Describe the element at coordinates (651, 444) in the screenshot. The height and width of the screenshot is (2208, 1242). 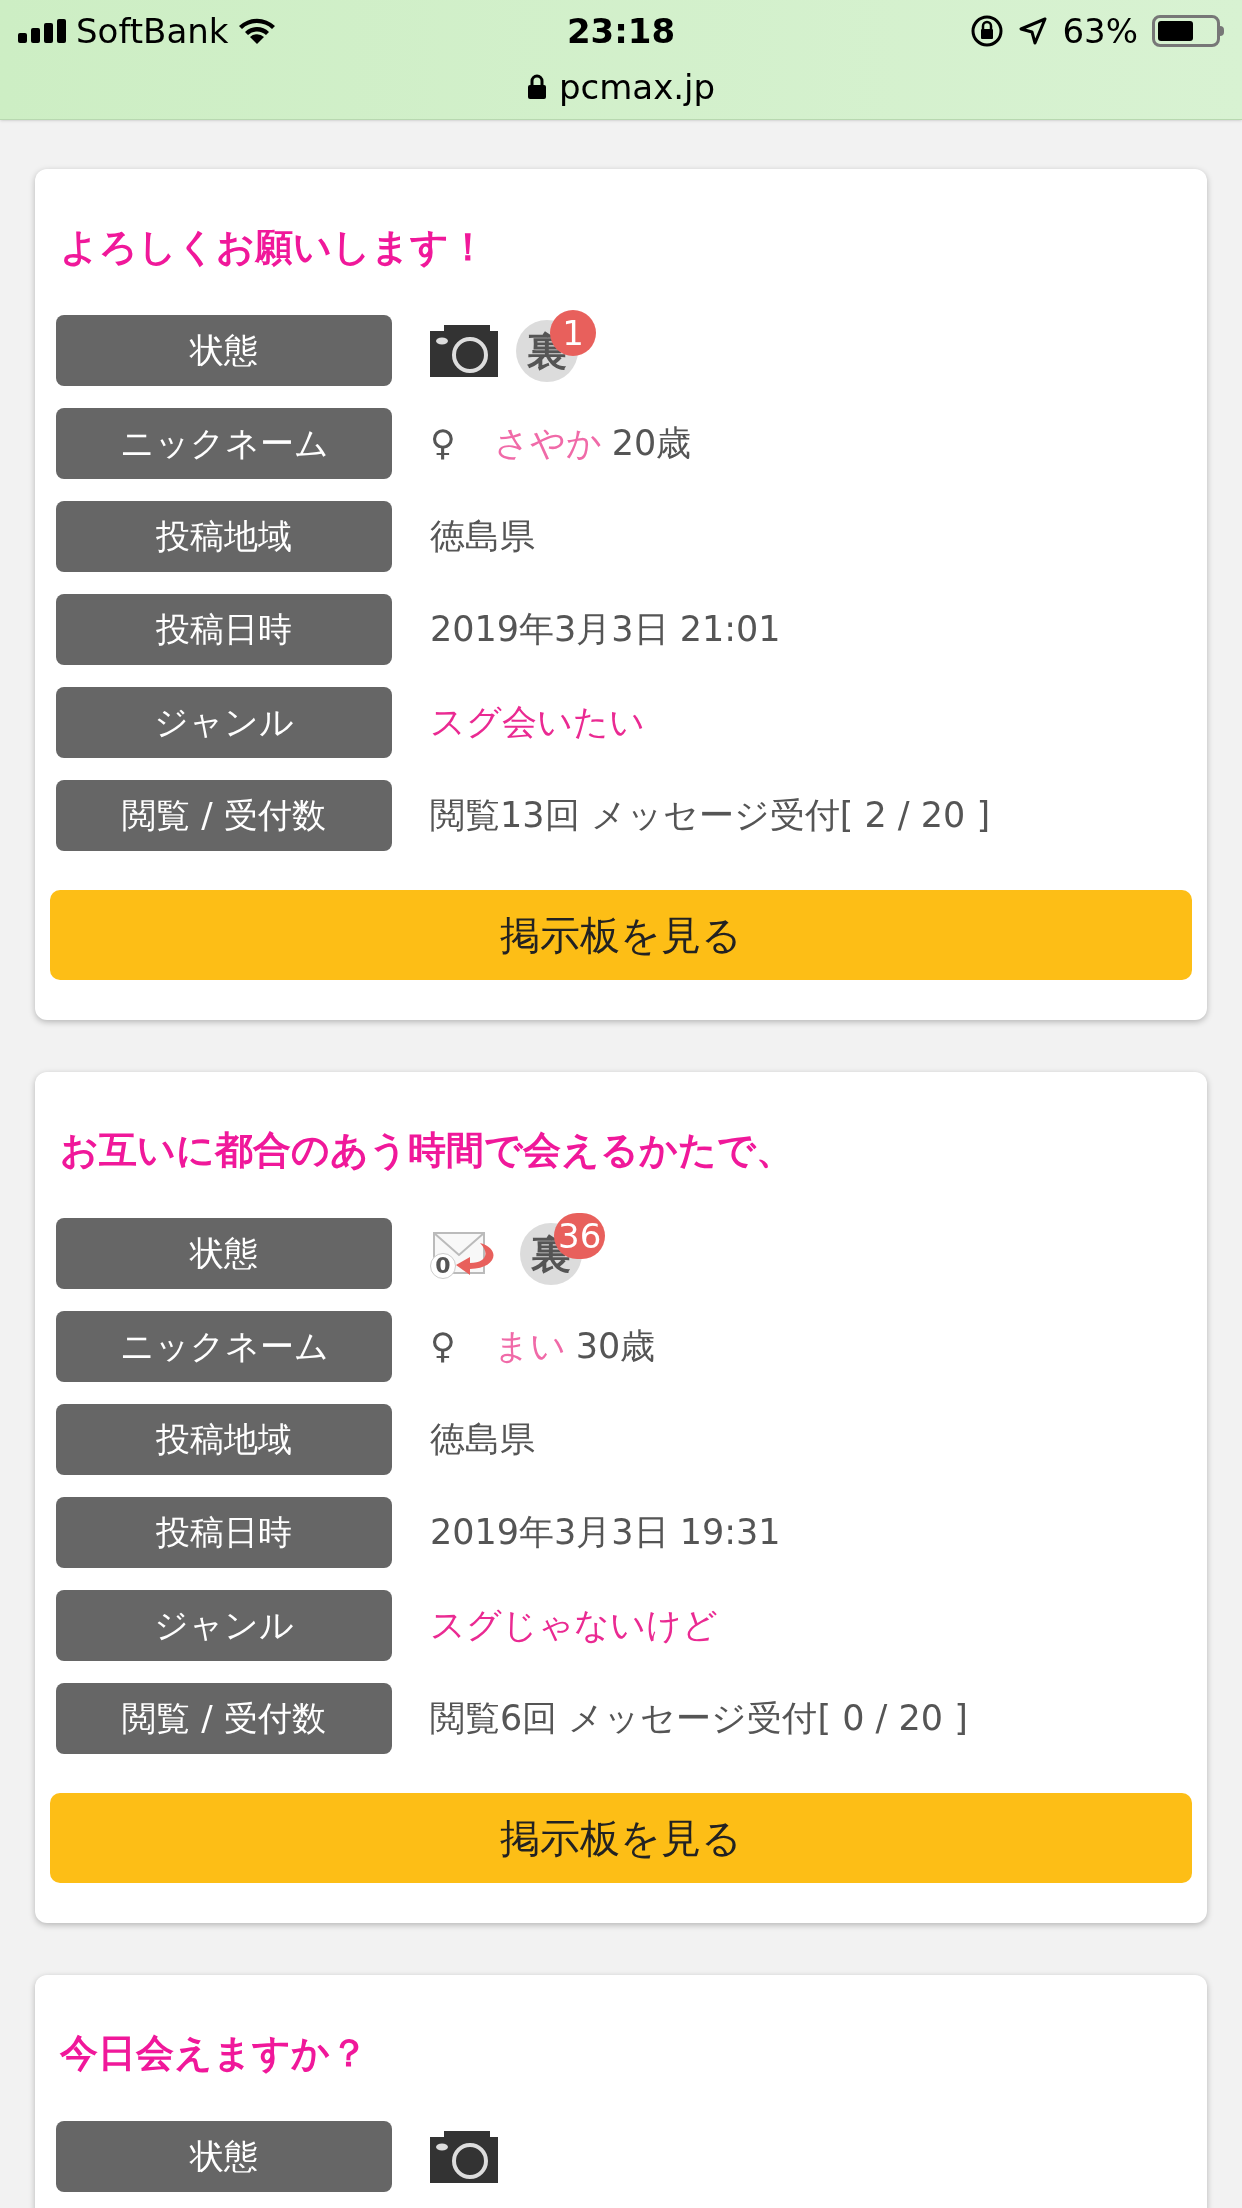
I see `age-text: 20歳` at that location.